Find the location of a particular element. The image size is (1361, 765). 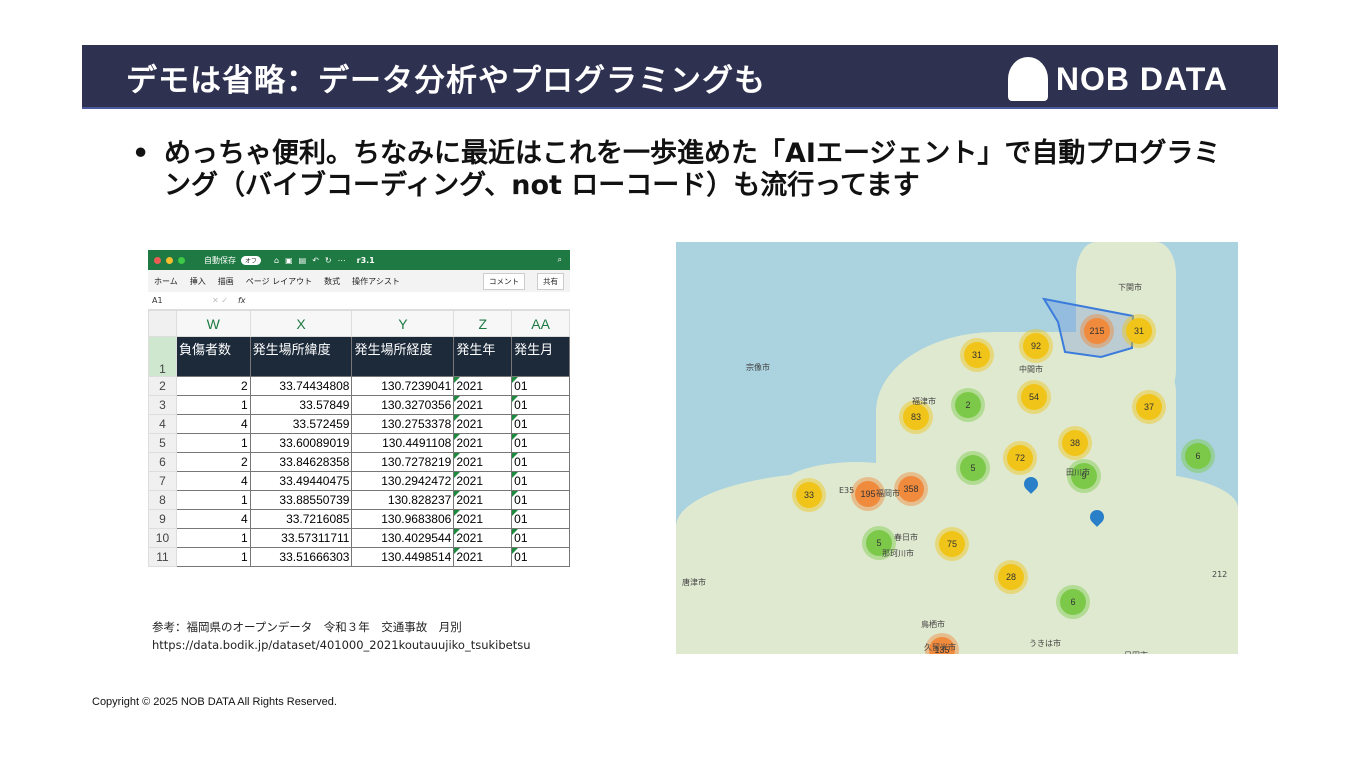

header-cell: 発生月 is located at coordinates (540, 356).